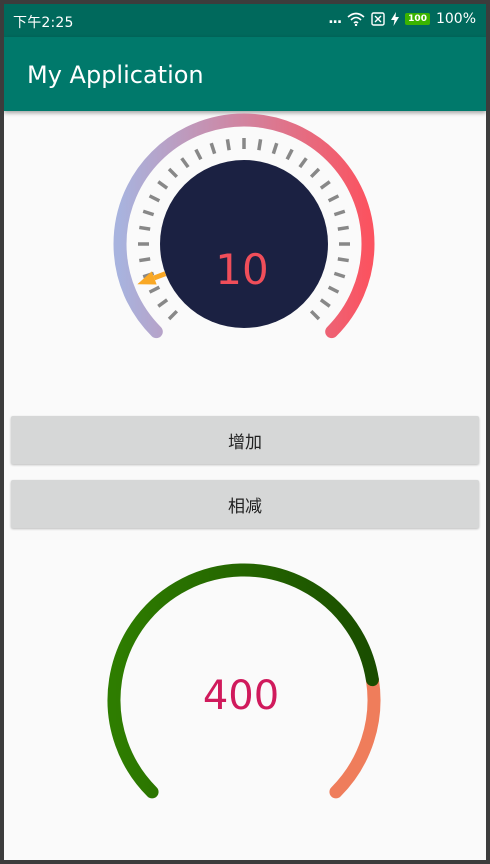 This screenshot has width=490, height=864. Describe the element at coordinates (355, 736) in the screenshot. I see `gauge-remaining-arc` at that location.